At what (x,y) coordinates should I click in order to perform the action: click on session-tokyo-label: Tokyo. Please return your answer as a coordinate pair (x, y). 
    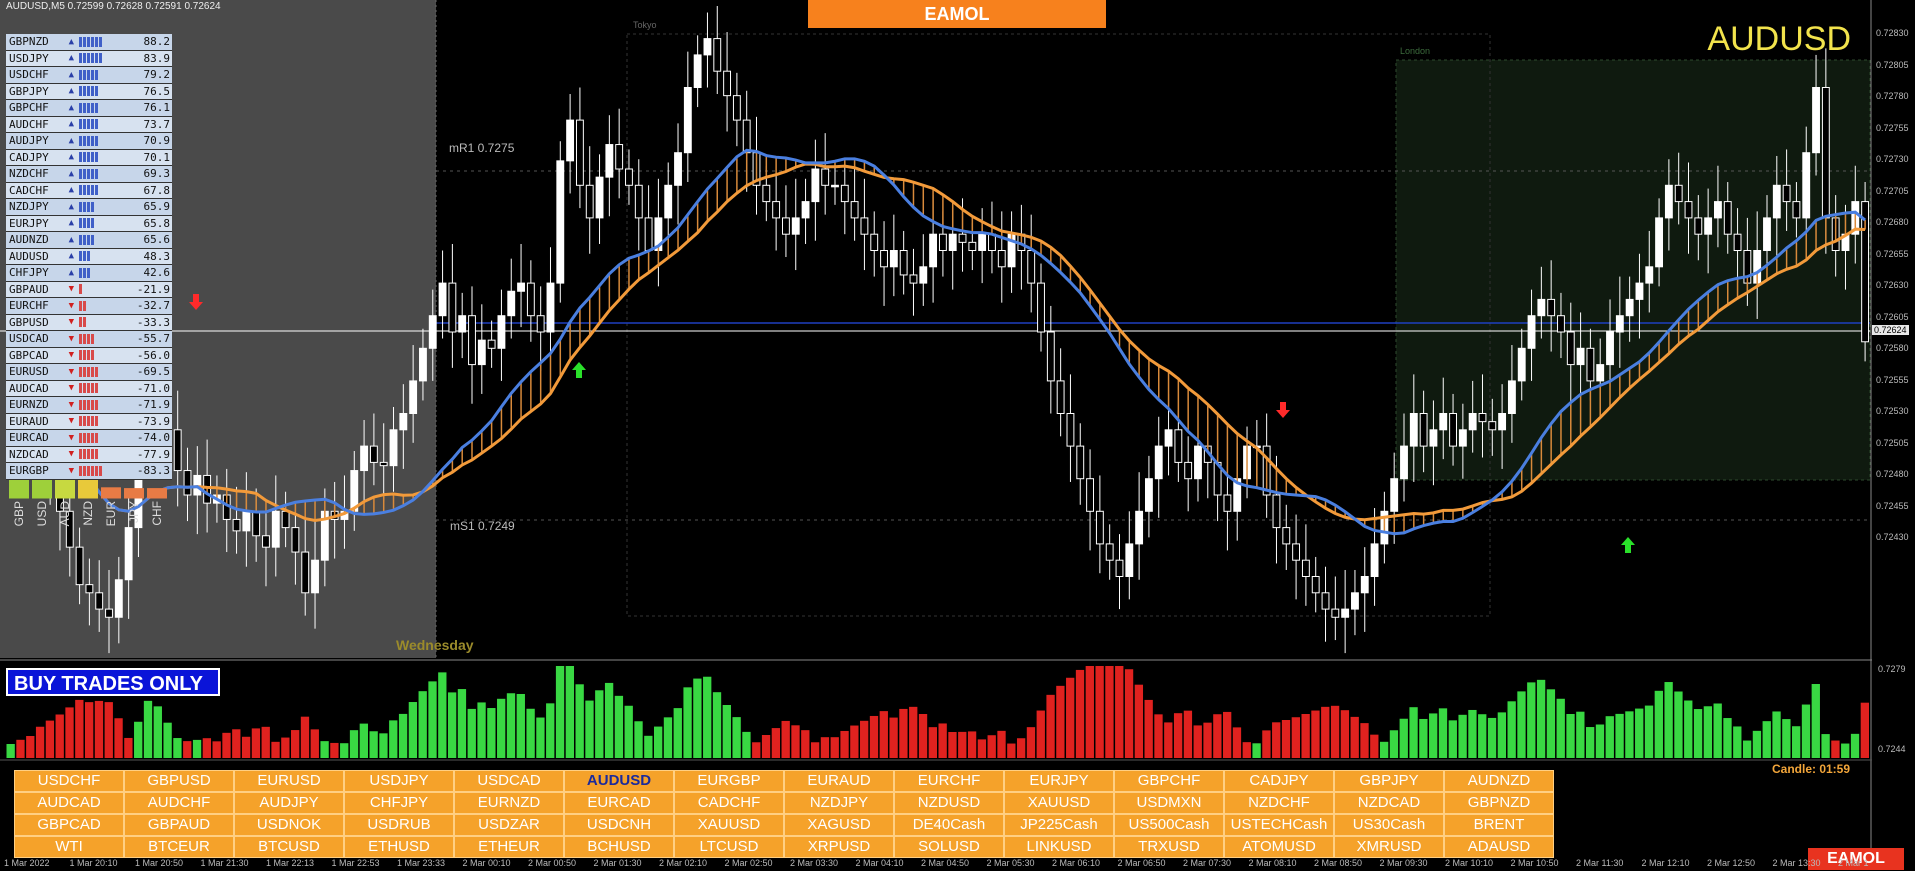
    Looking at the image, I should click on (645, 25).